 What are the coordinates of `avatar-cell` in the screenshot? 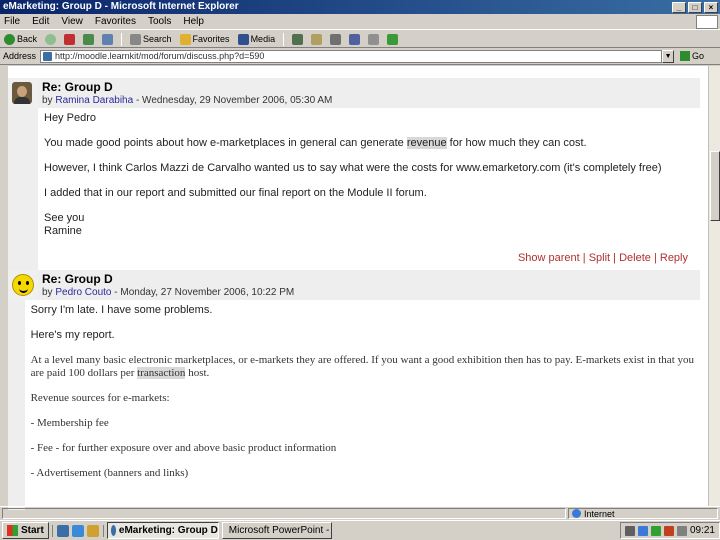 It's located at (23, 285).